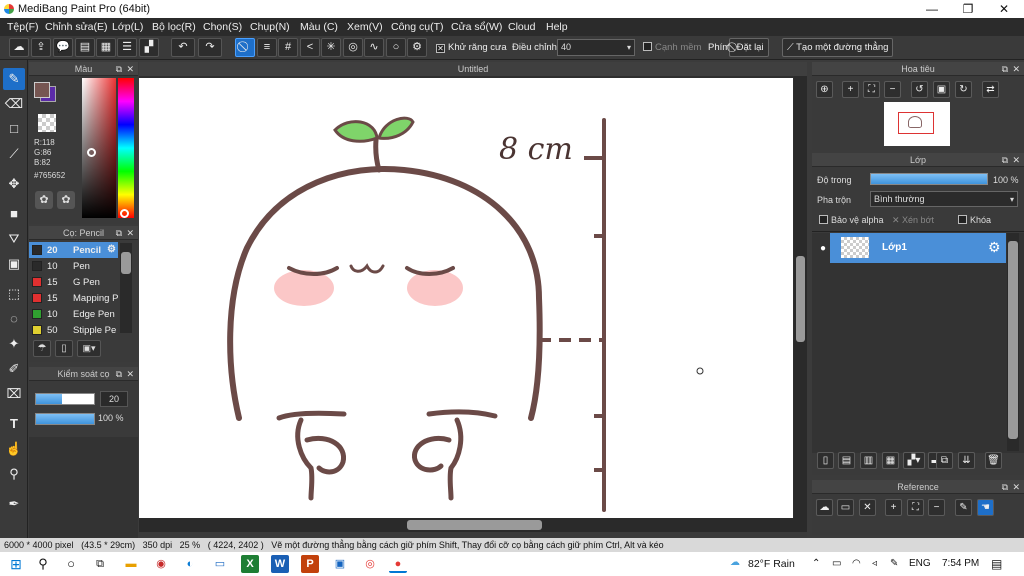  I want to click on zoom-fit-icon: ⊕, so click(824, 89).